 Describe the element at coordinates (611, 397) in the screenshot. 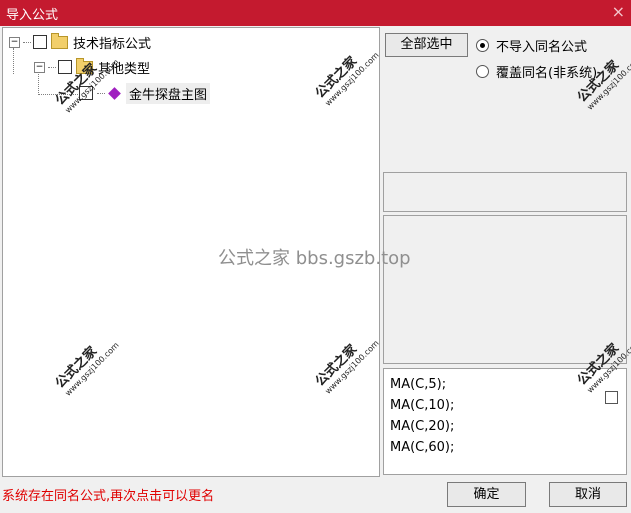

I see `formula-checkbox` at that location.